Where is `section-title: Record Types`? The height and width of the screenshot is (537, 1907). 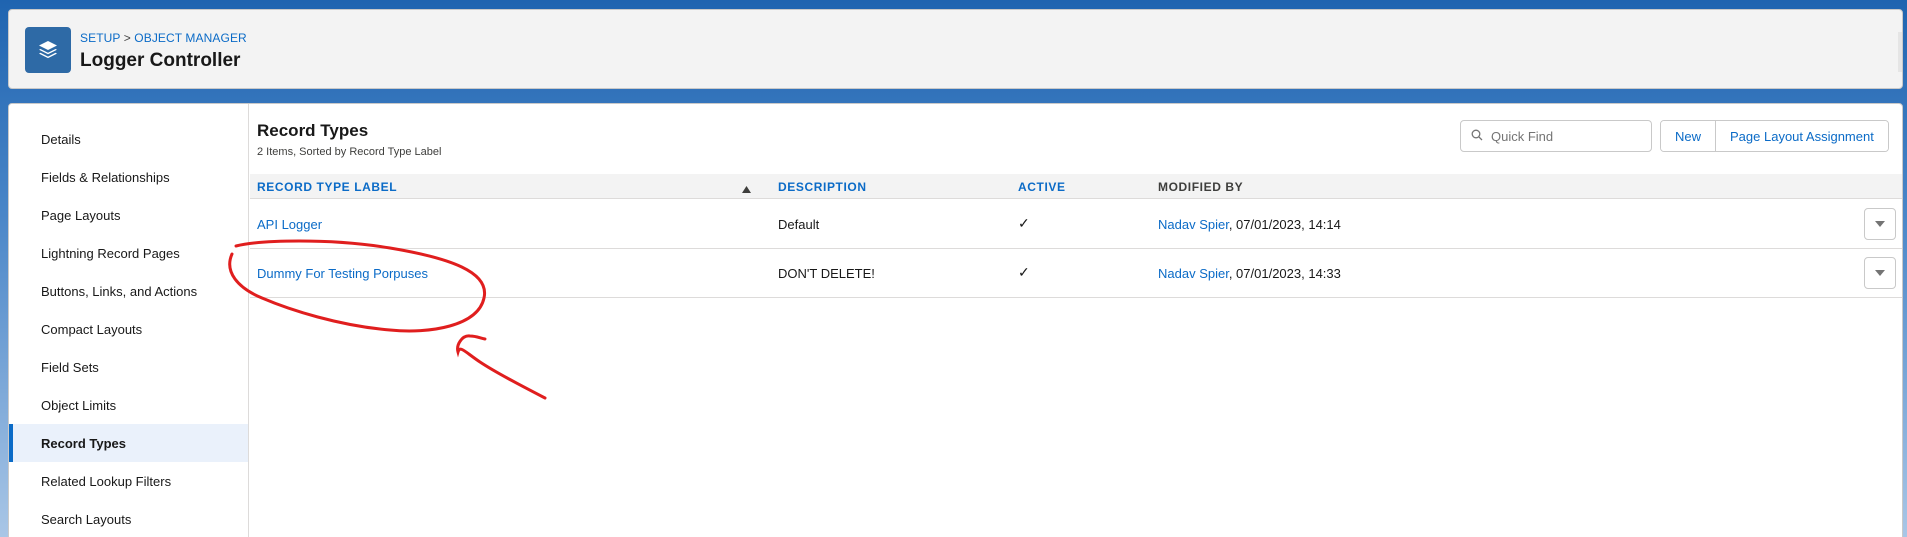 section-title: Record Types is located at coordinates (313, 130).